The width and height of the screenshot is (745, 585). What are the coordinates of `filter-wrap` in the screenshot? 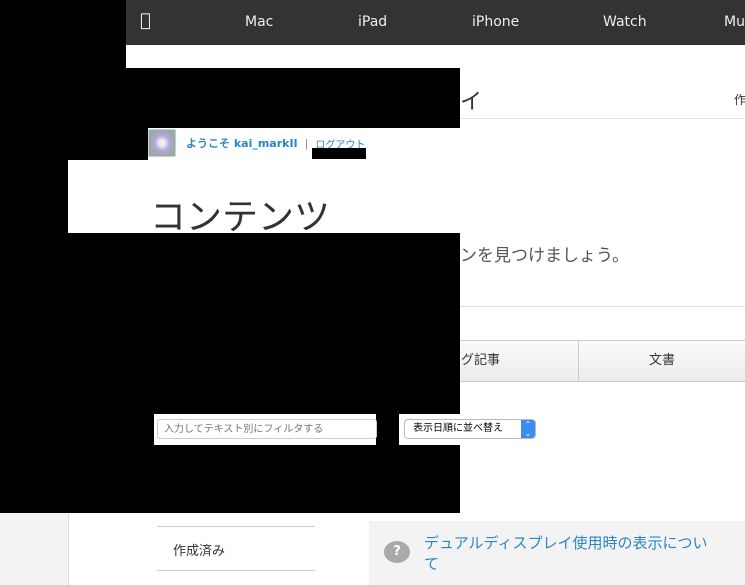 It's located at (265, 429).